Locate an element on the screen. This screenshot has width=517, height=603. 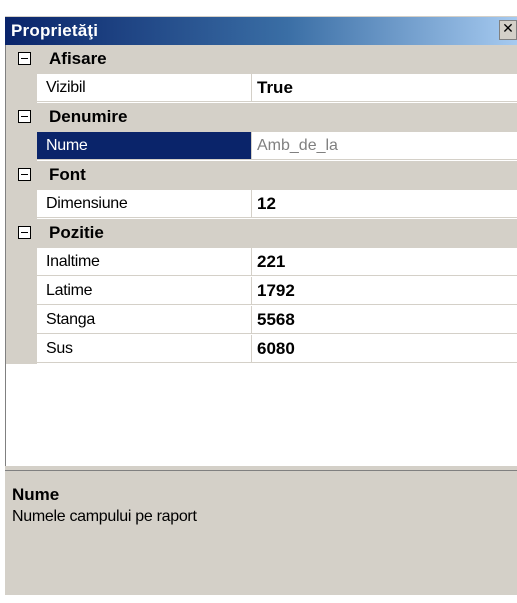
property-row-vizibil: Vizibil True is located at coordinates (261, 88).